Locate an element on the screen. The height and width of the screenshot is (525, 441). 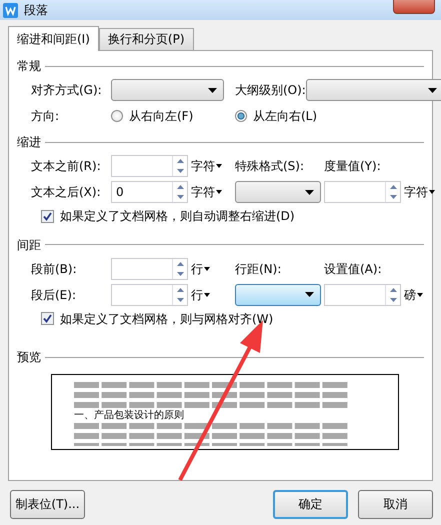
field-label: 对齐方式(G): is located at coordinates (67, 90).